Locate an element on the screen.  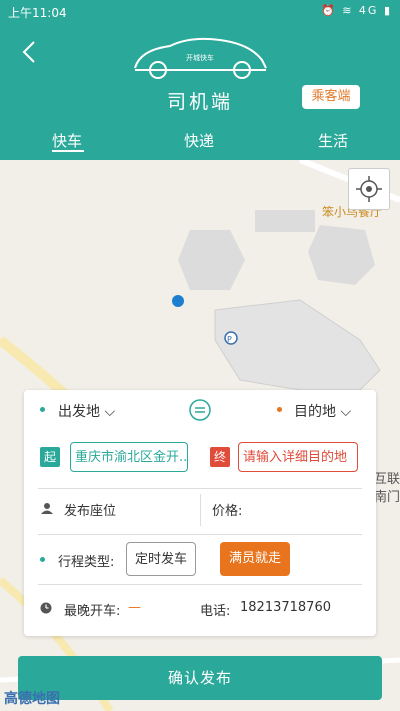
from-selector: 出发地 ⌵ is located at coordinates (86, 411).